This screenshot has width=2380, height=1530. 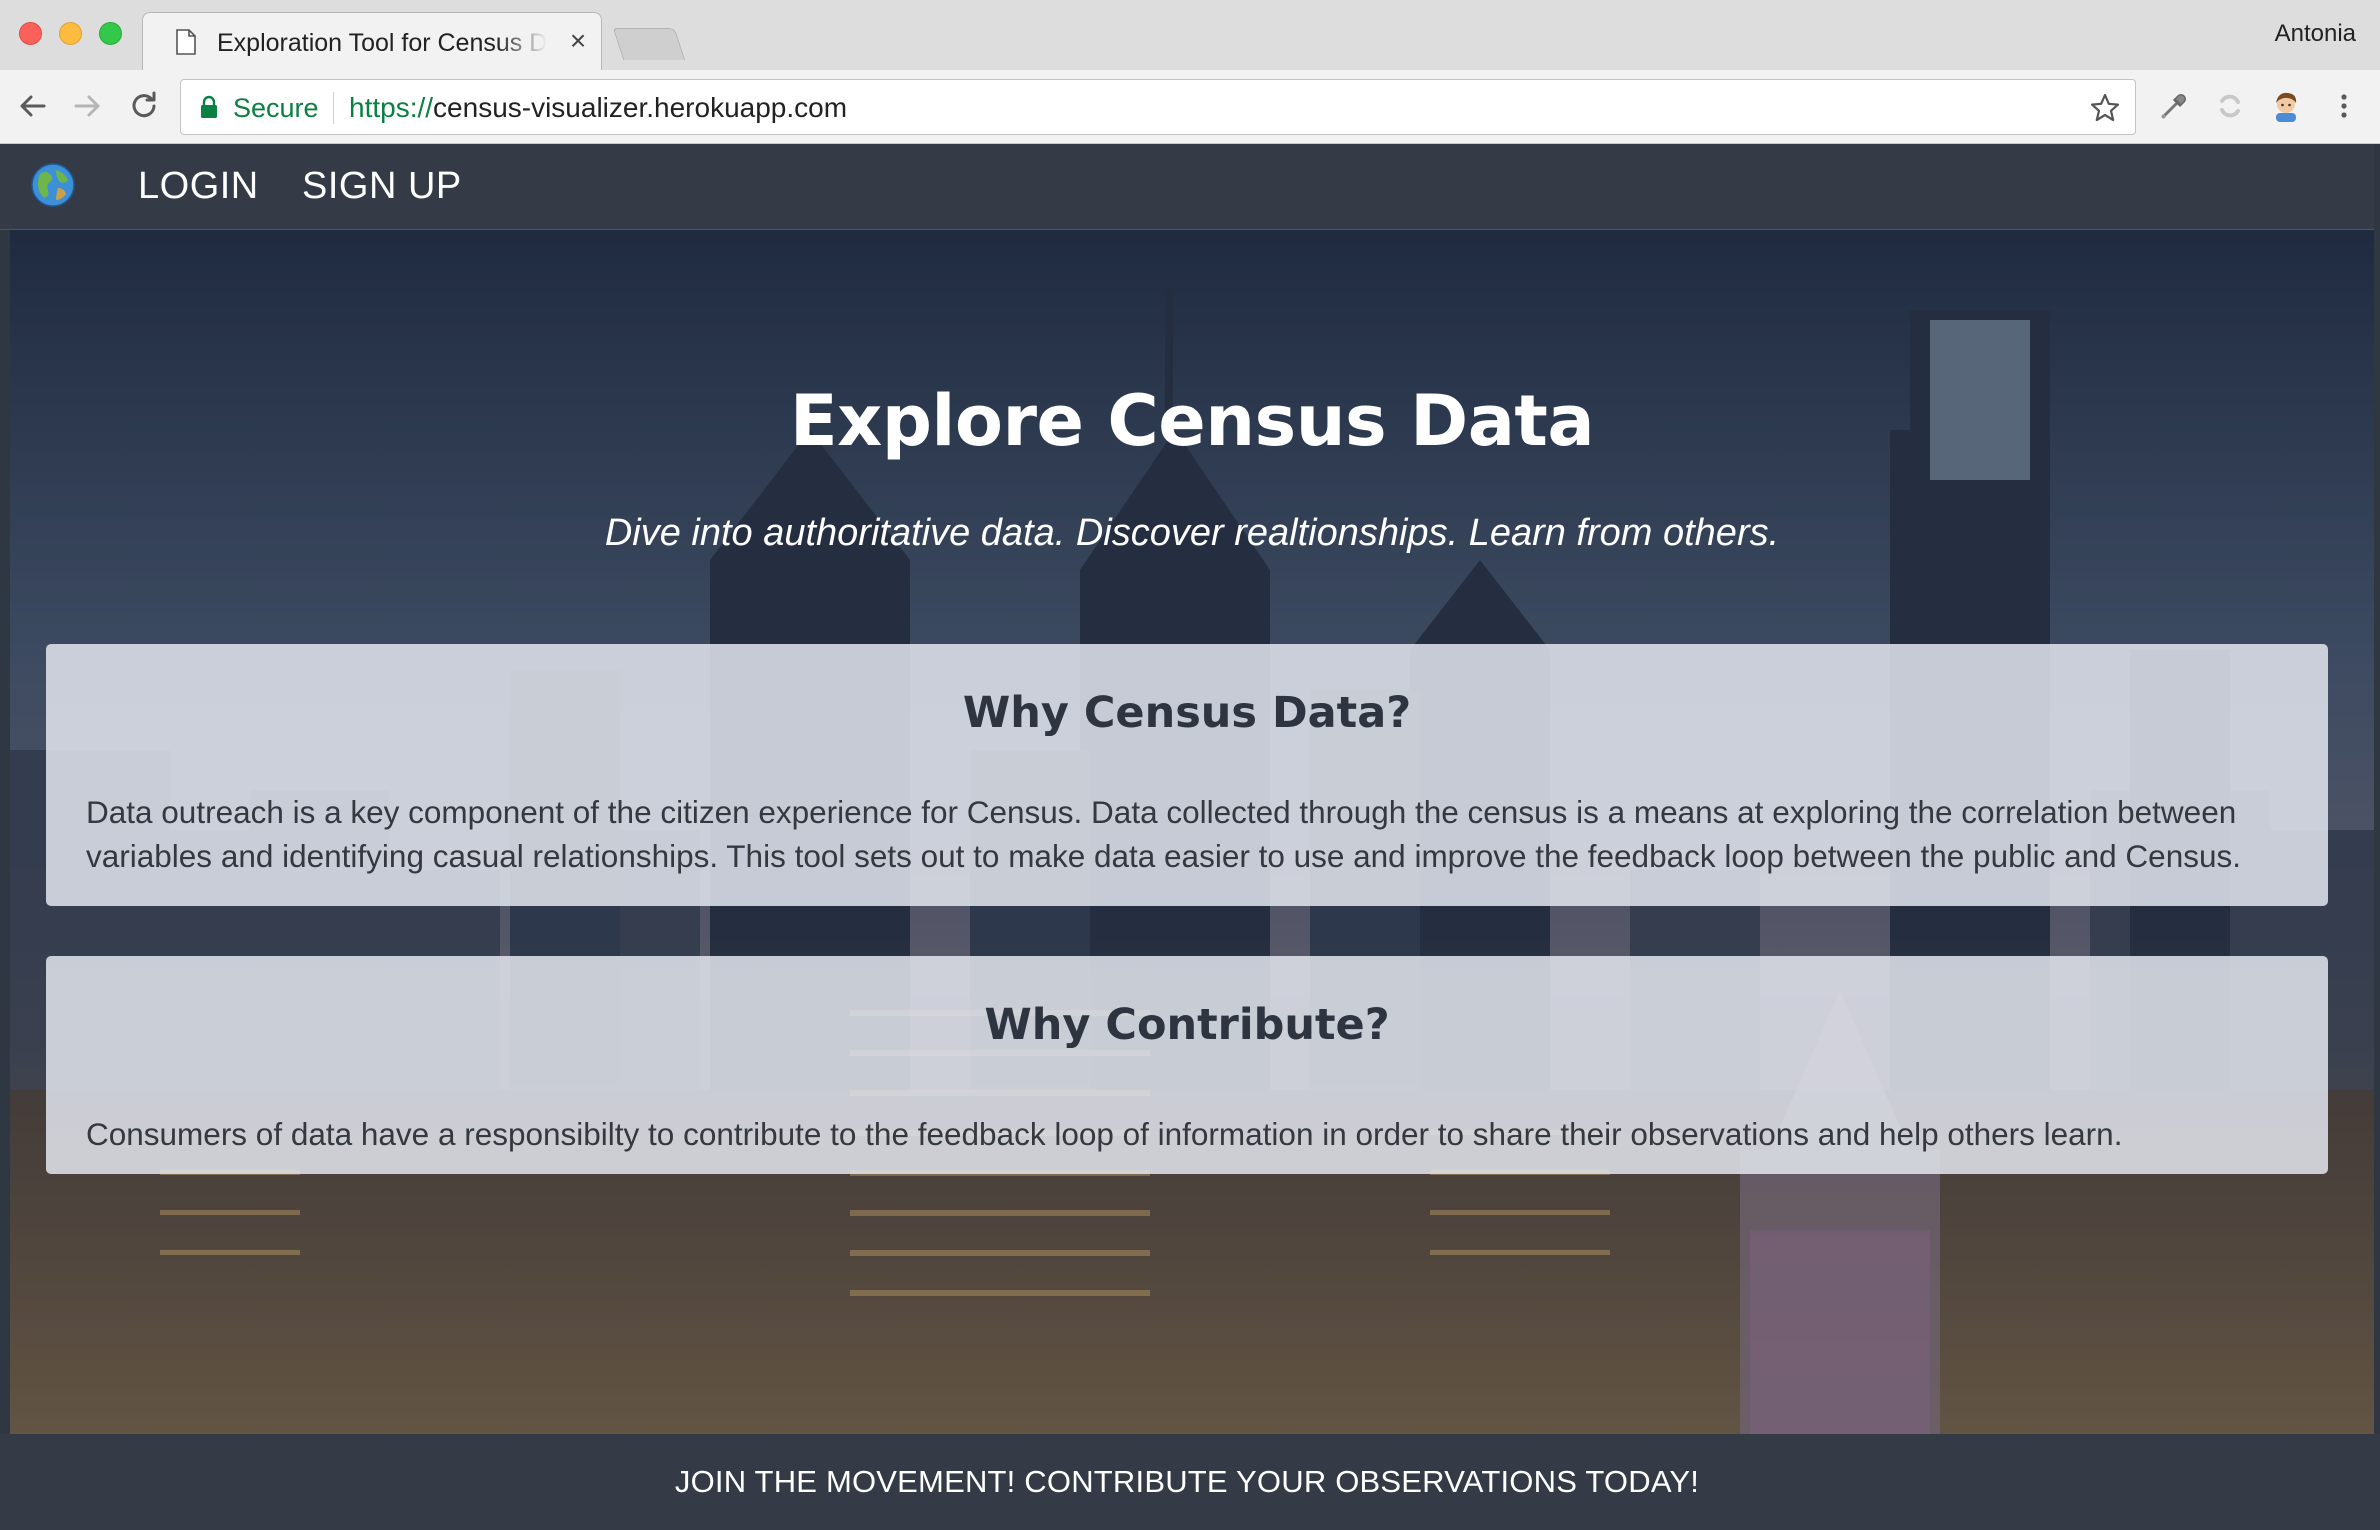 I want to click on menu-dots-icon, so click(x=2344, y=106).